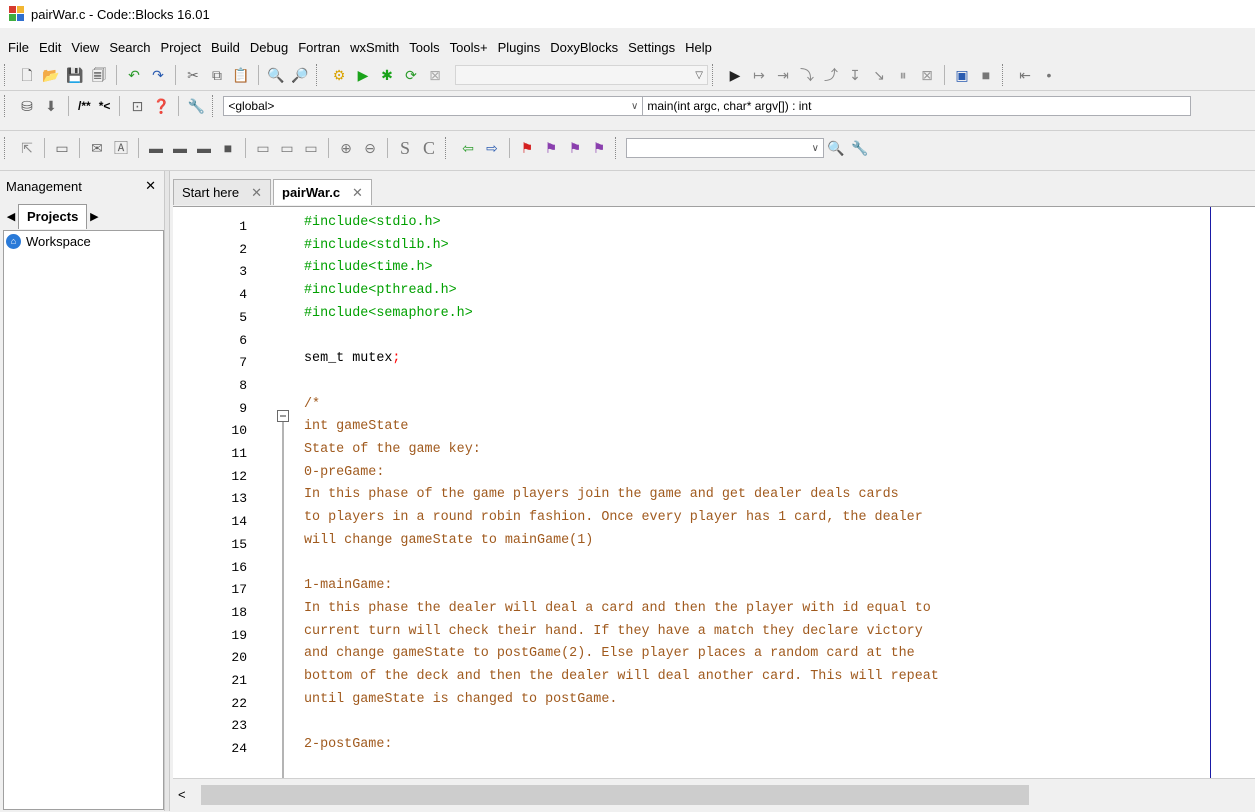  What do you see at coordinates (121, 148) in the screenshot?
I see `text-edit-icon: 🄰` at bounding box center [121, 148].